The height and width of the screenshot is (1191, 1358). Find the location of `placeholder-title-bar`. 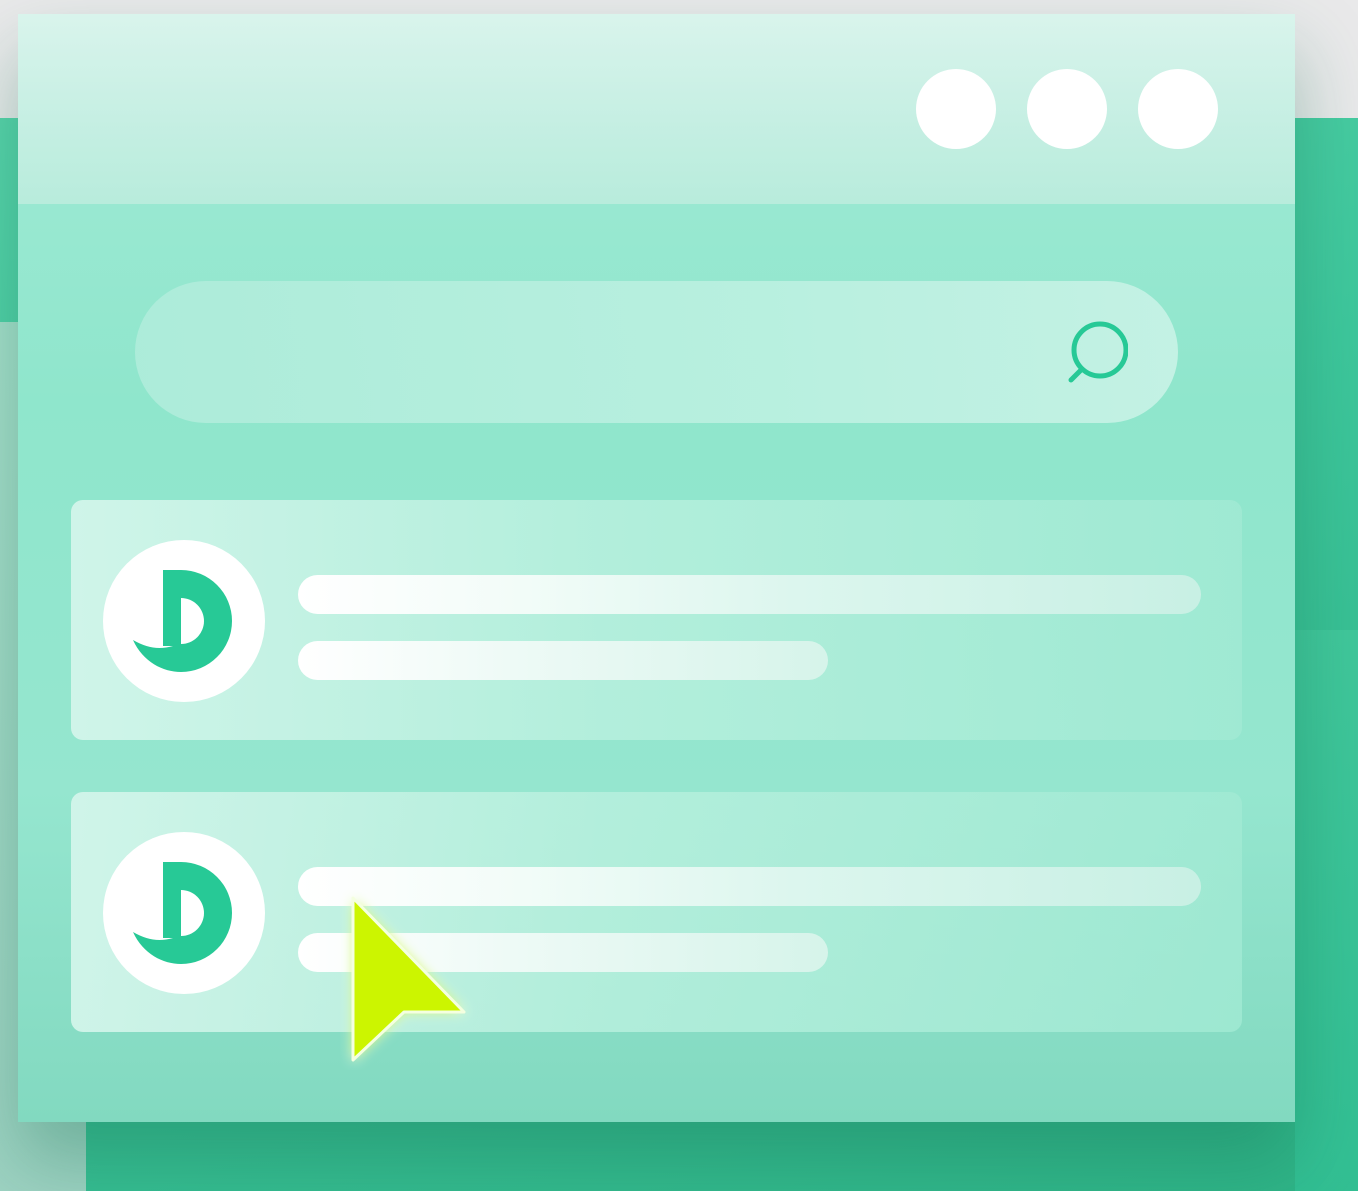

placeholder-title-bar is located at coordinates (749, 594).